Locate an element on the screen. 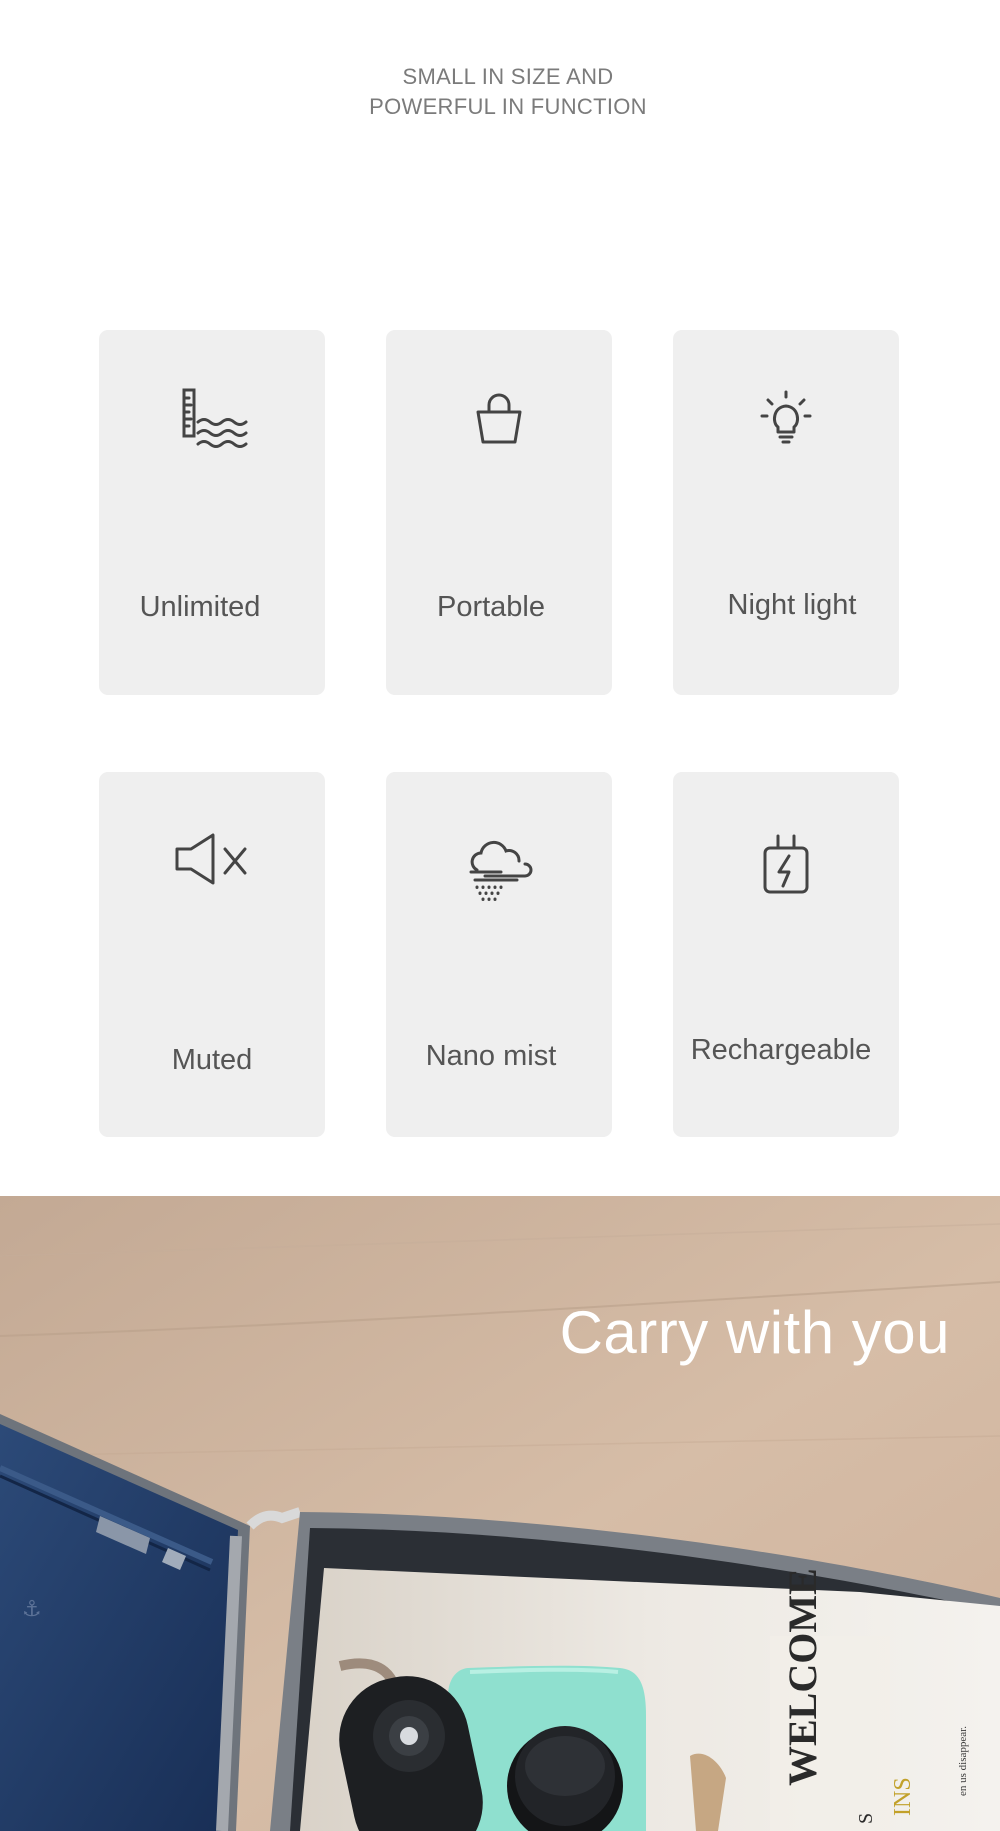 The height and width of the screenshot is (1831, 1000). svg-text: INS is located at coordinates (903, 1796).